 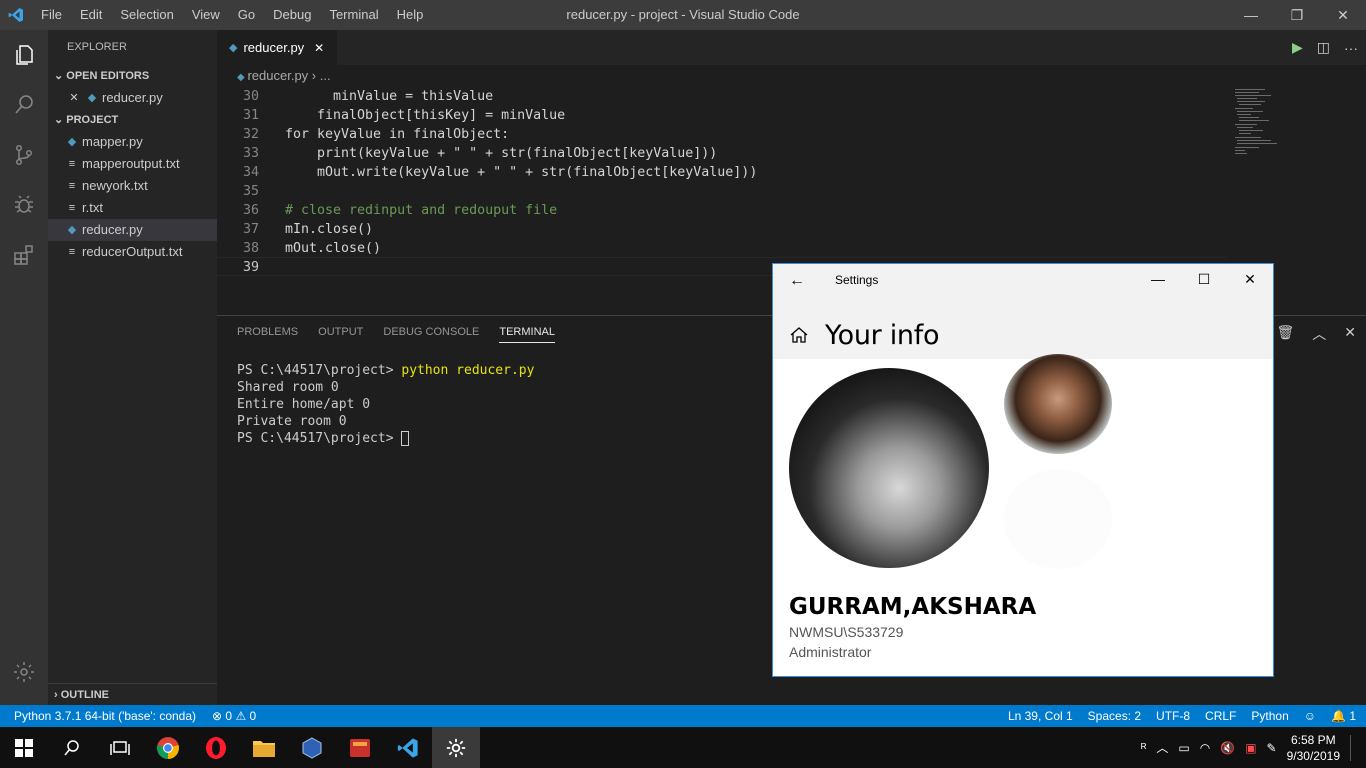 What do you see at coordinates (1350, 334) in the screenshot?
I see `close-panel-icon: ✕` at bounding box center [1350, 334].